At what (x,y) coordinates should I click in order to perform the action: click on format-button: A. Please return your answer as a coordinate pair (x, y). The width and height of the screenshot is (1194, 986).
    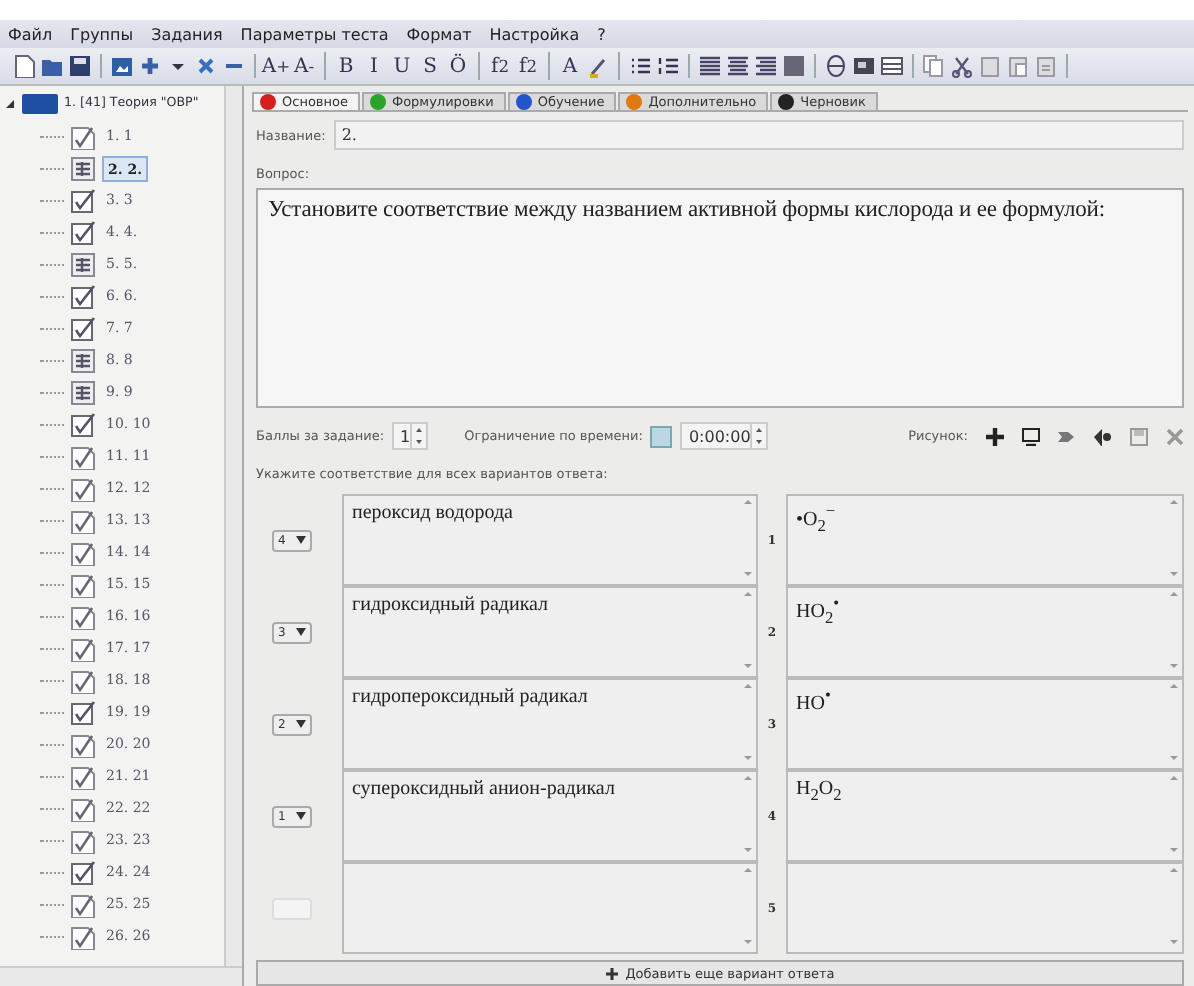
    Looking at the image, I should click on (570, 66).